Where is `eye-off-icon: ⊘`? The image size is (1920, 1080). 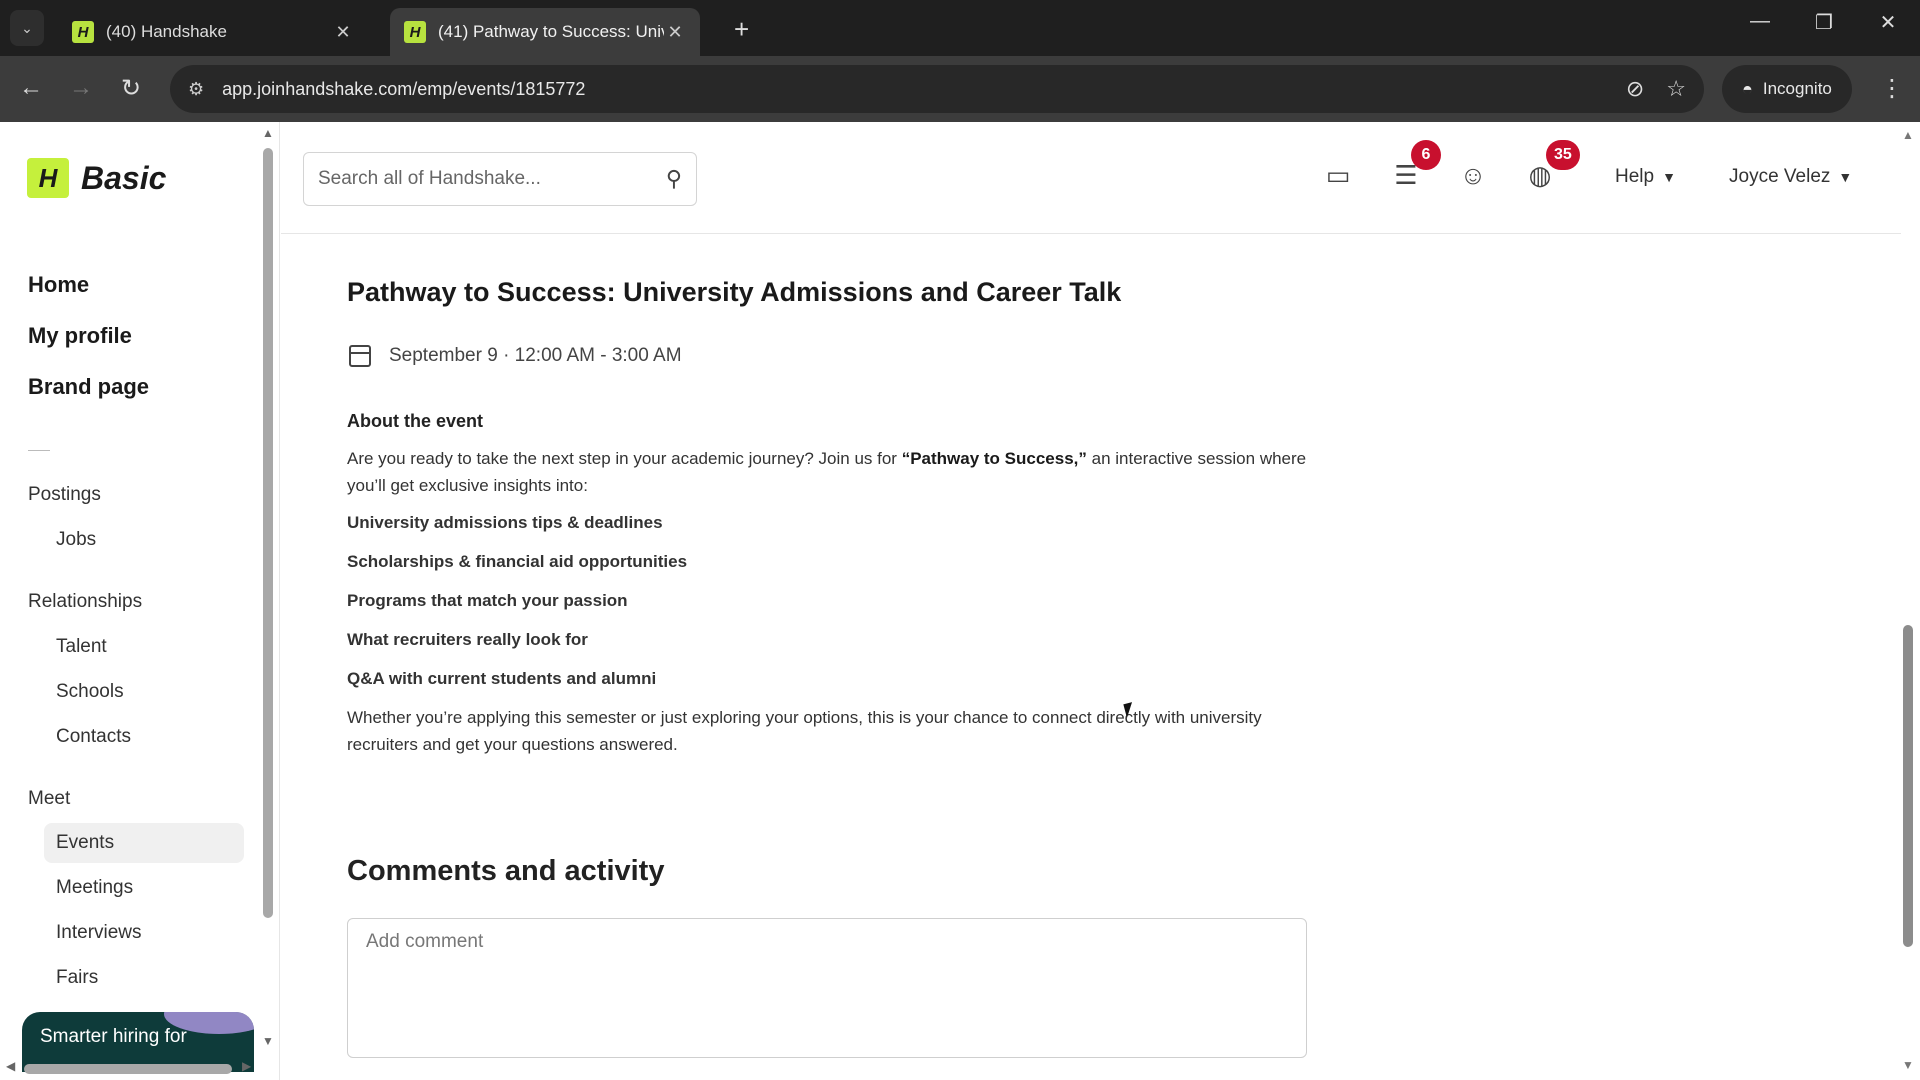 eye-off-icon: ⊘ is located at coordinates (1635, 89).